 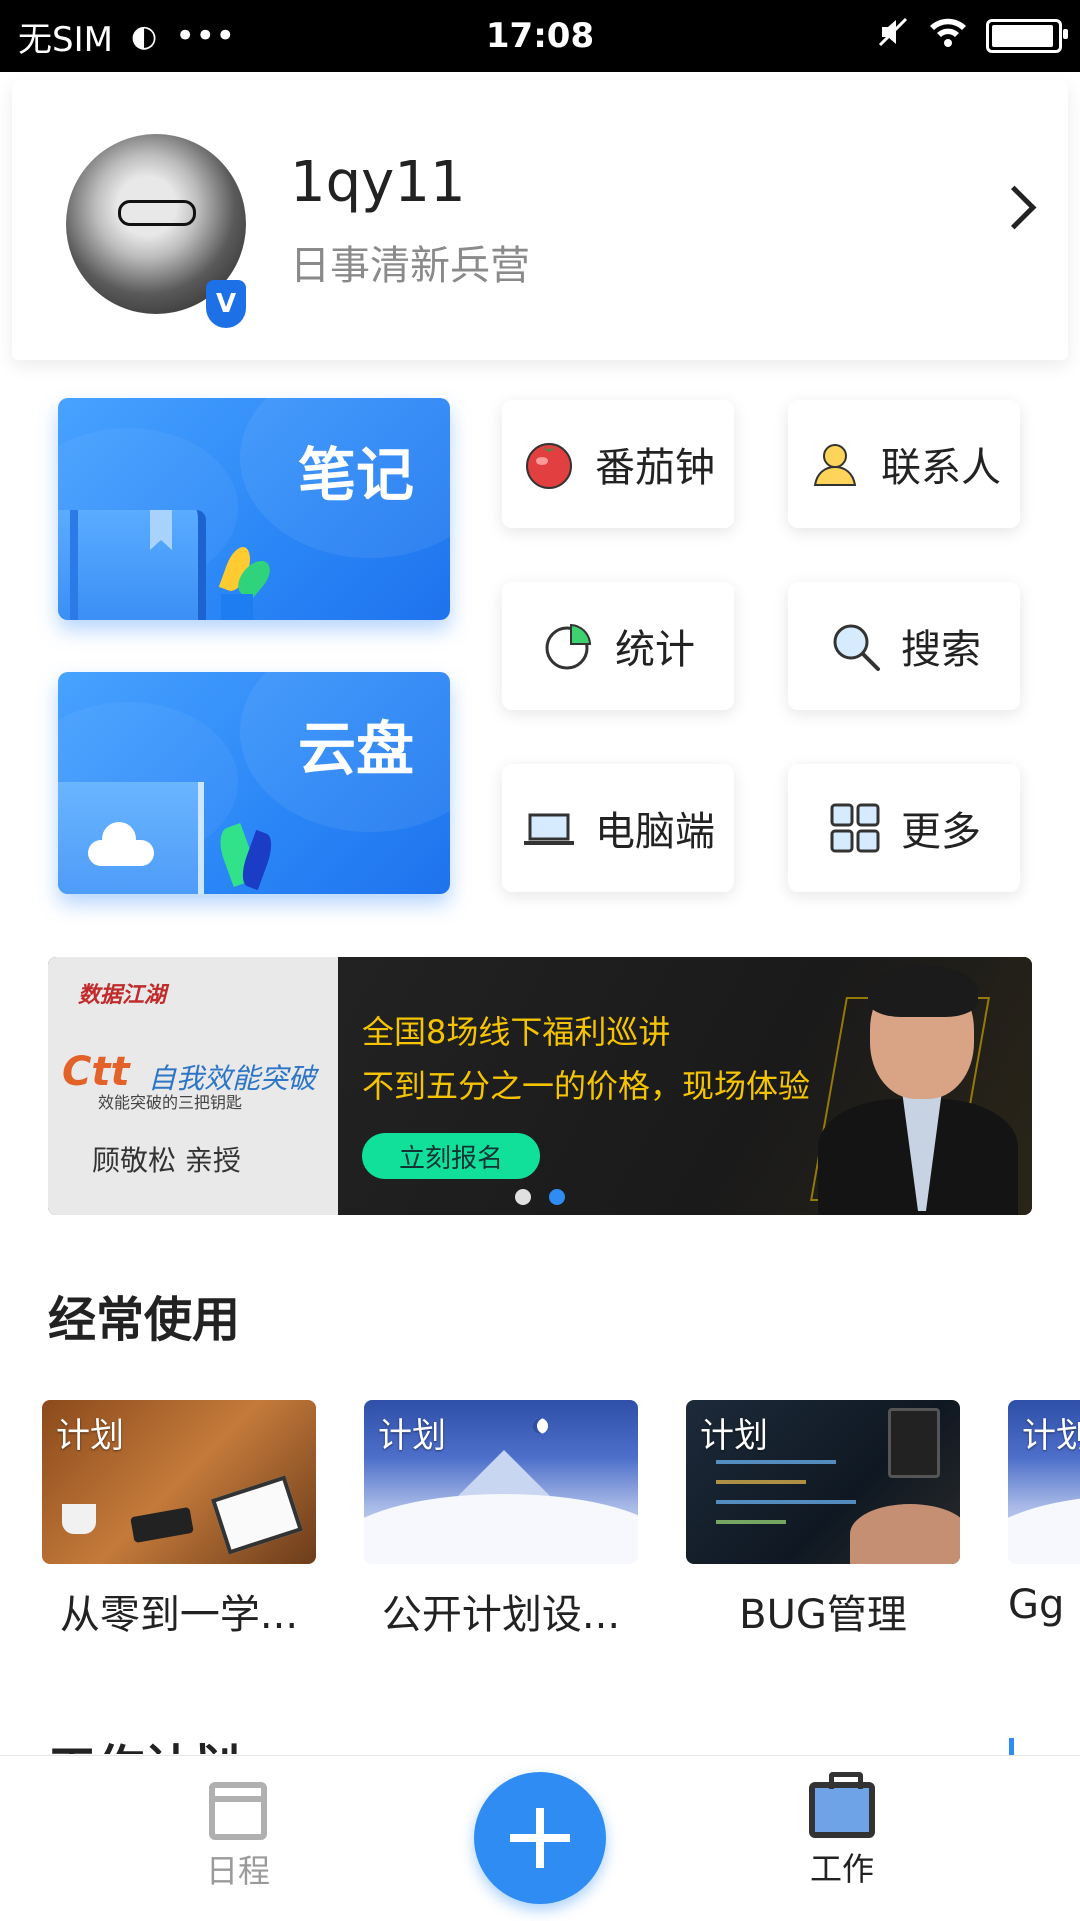 What do you see at coordinates (1014, 207) in the screenshot?
I see `chevron-right-icon` at bounding box center [1014, 207].